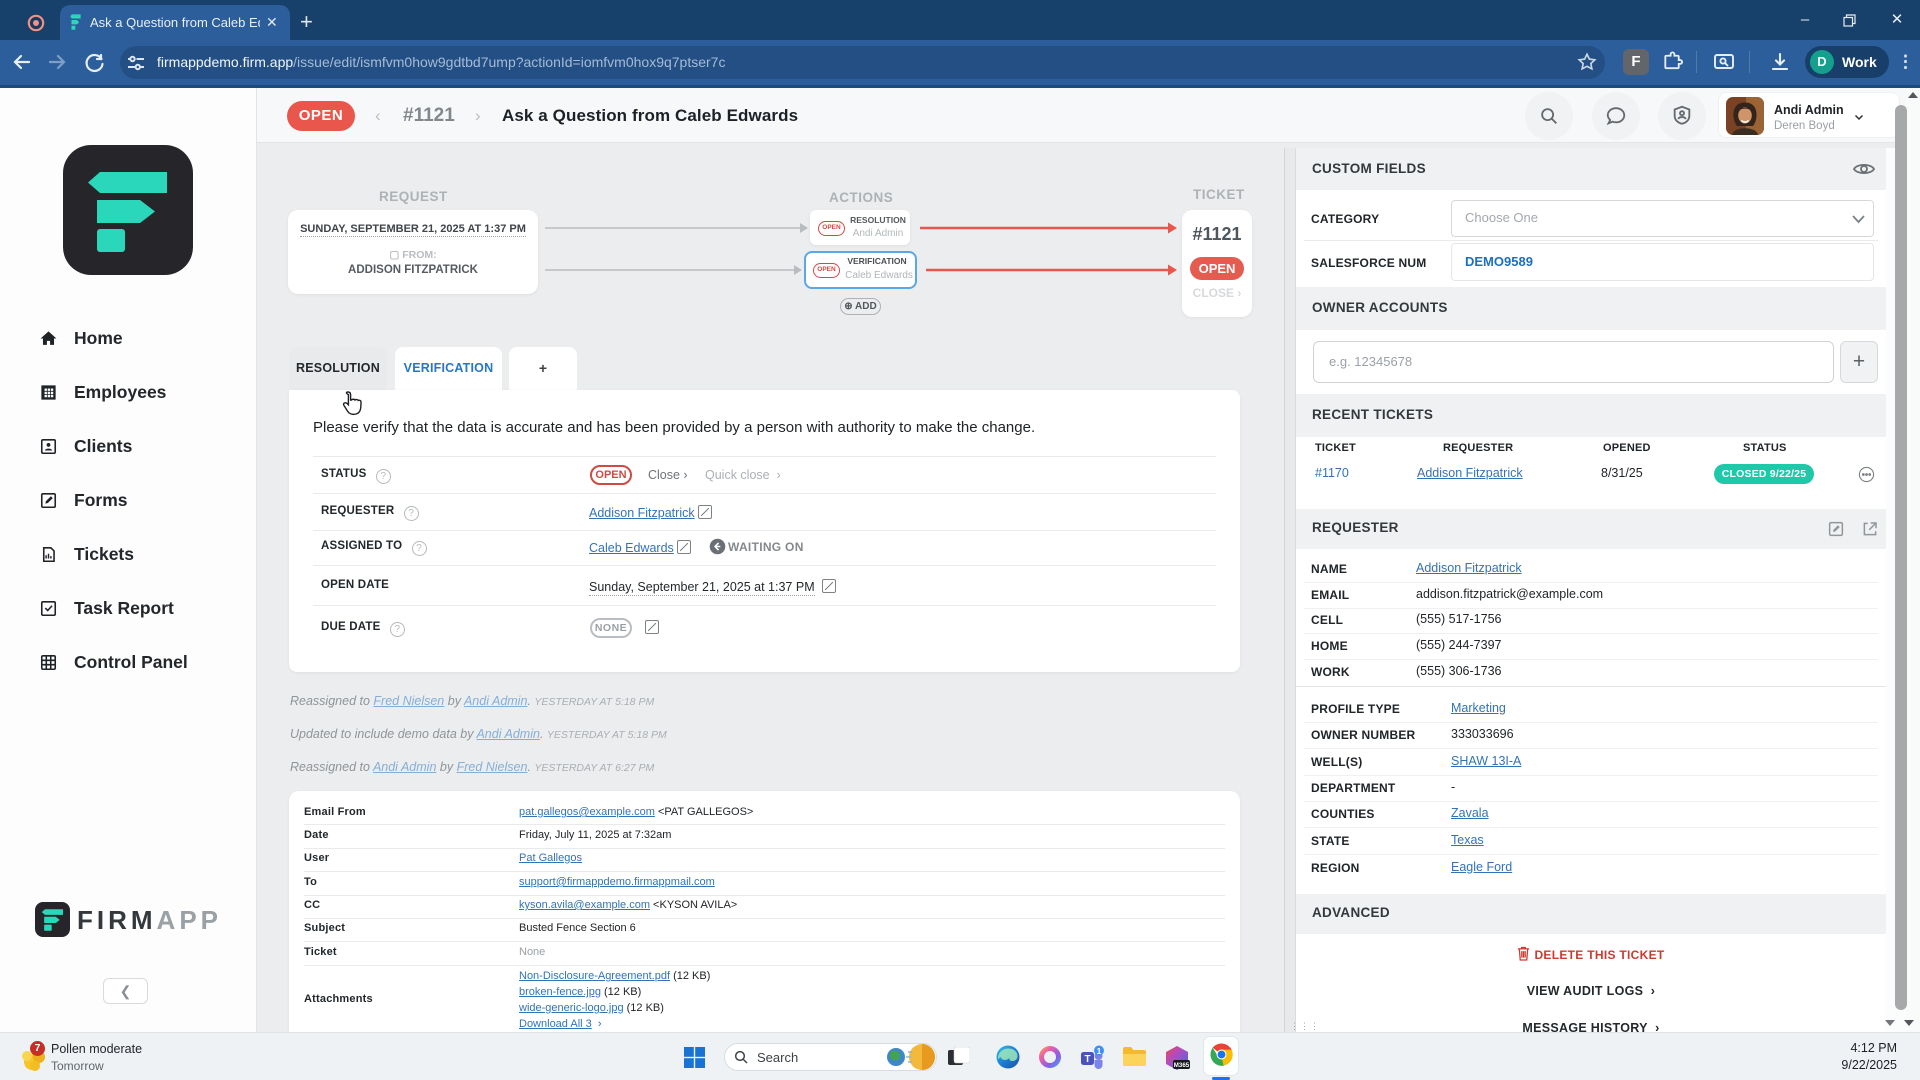  I want to click on svg-text: M365, so click(1182, 1065).